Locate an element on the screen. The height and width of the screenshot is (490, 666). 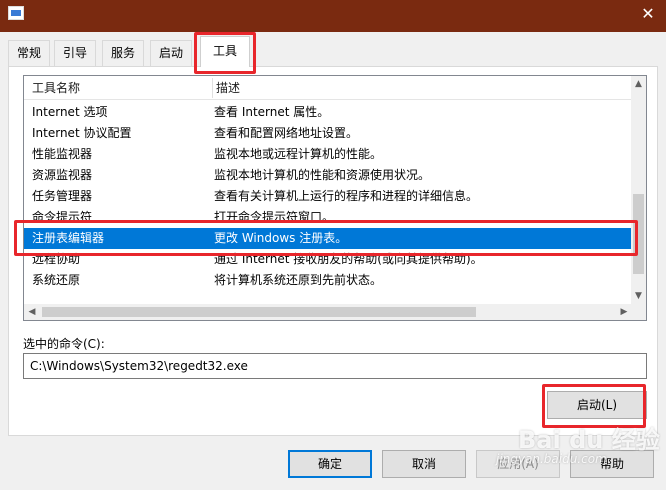
tool-description: 打开命令提示符窗口。 is located at coordinates (274, 217).